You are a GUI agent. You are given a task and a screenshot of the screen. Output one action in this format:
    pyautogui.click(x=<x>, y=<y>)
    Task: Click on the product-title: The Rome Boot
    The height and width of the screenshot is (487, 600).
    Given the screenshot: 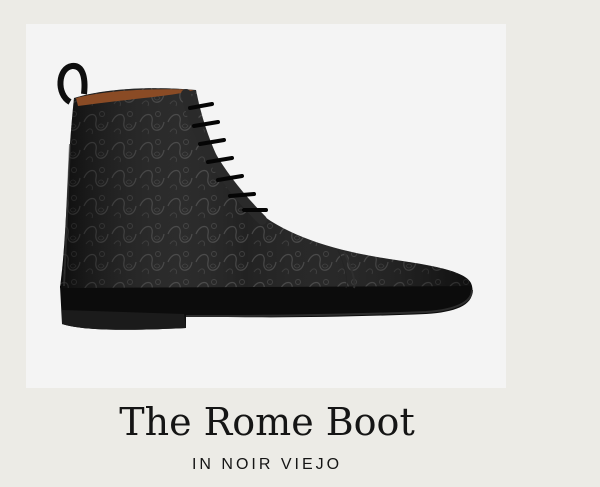 What is the action you would take?
    pyautogui.click(x=267, y=422)
    